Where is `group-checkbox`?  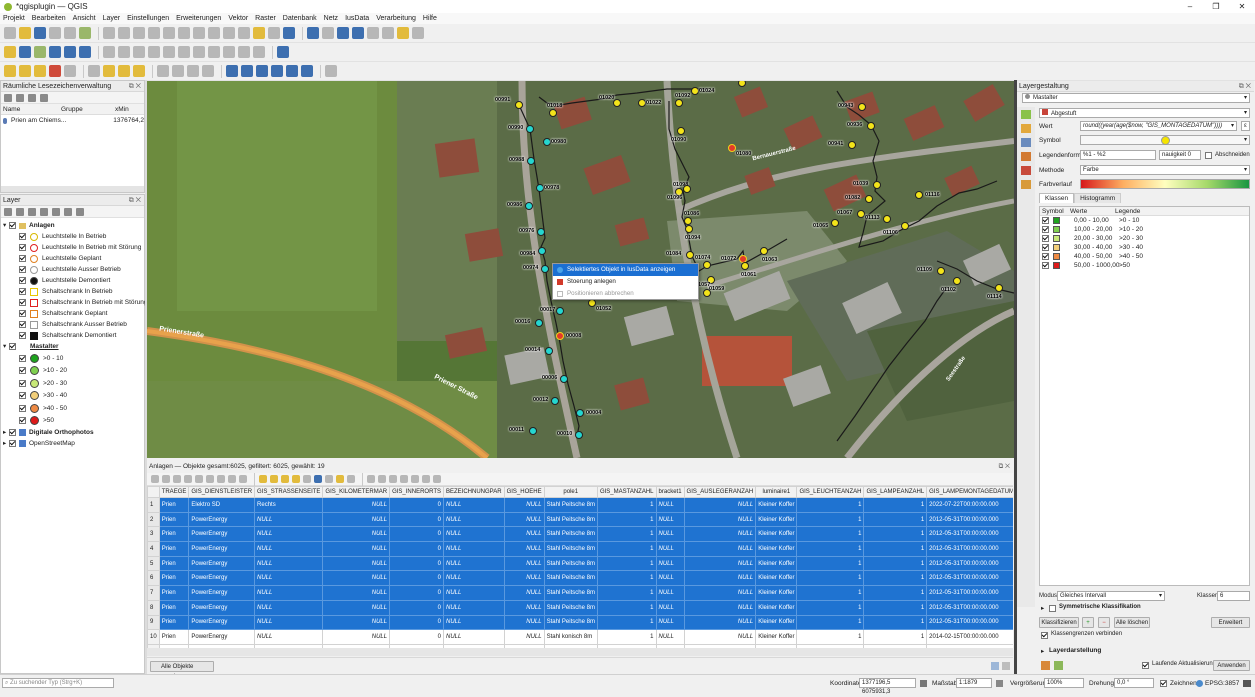
group-checkbox is located at coordinates (12, 225).